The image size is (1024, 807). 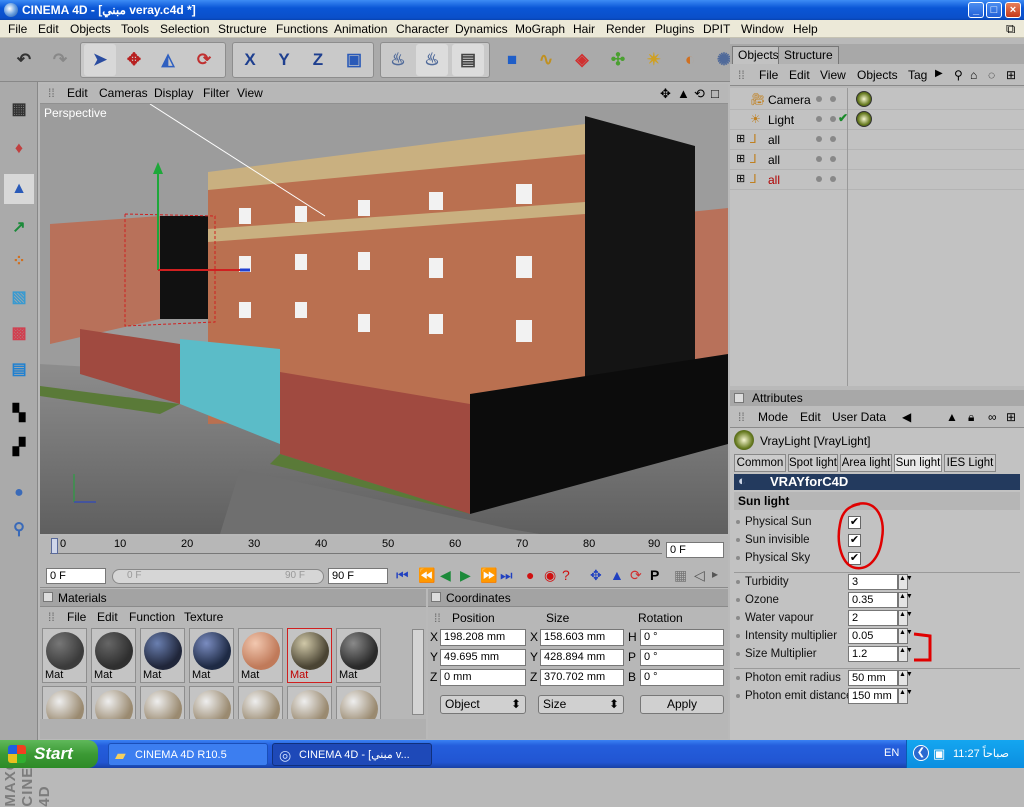 What do you see at coordinates (917, 75) in the screenshot?
I see `objects-menu-tag: Tag` at bounding box center [917, 75].